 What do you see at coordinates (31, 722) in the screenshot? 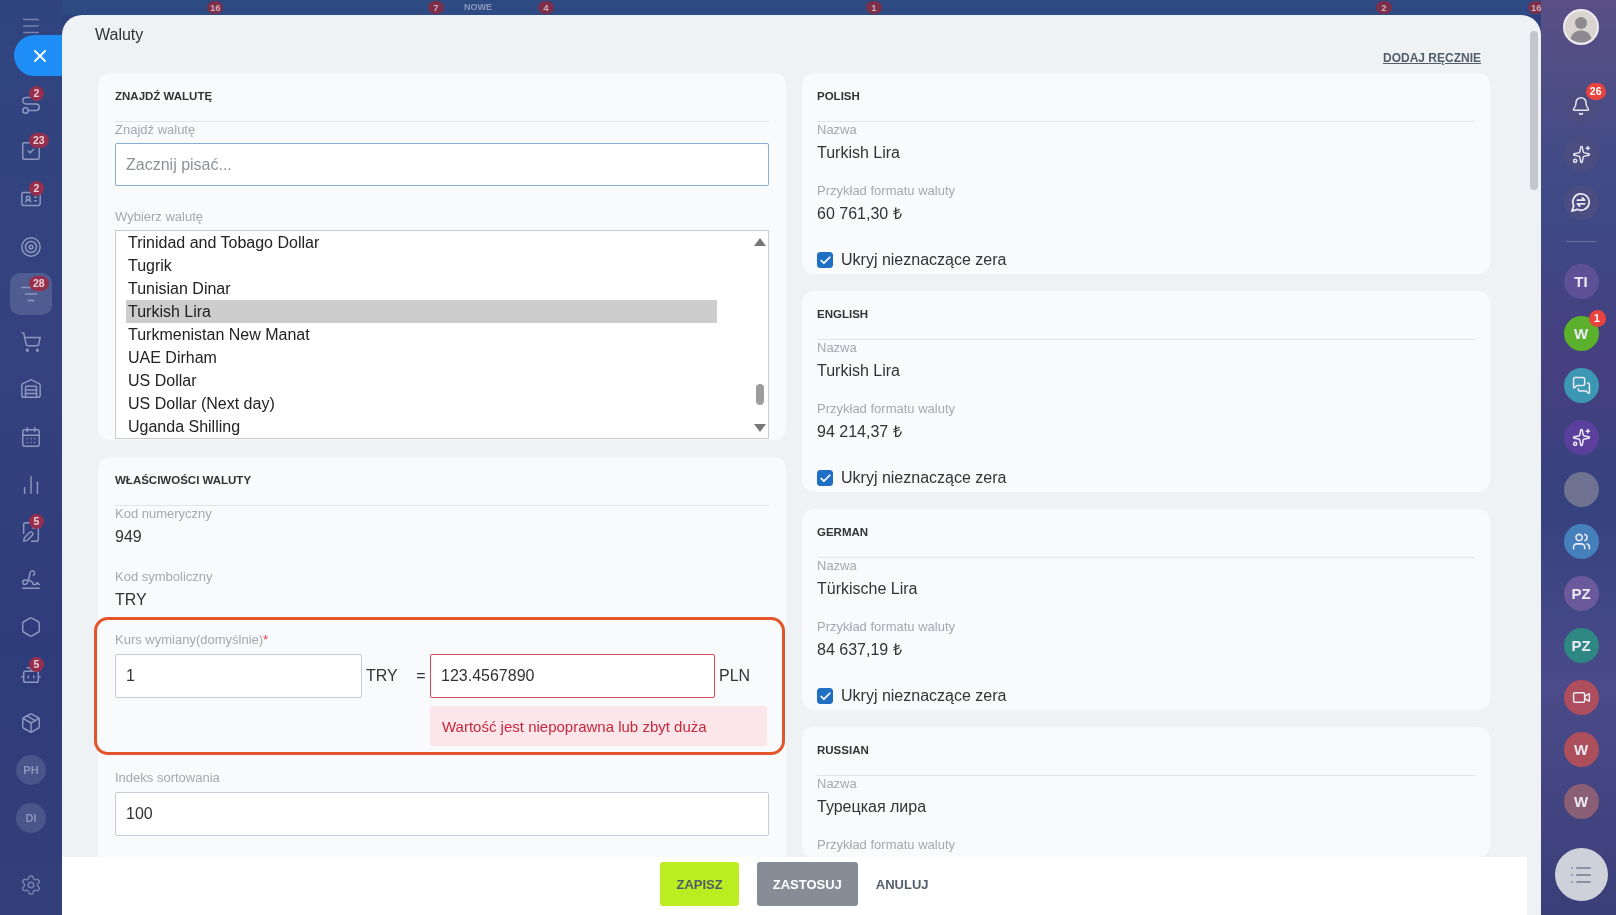
I see `box-icon` at bounding box center [31, 722].